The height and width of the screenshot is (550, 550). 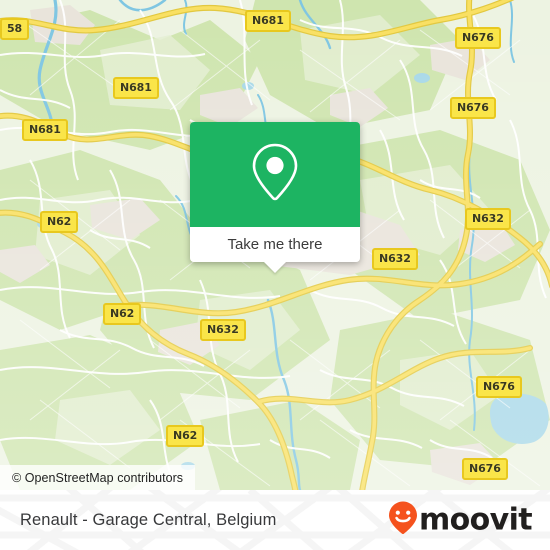 I want to click on moovit-brand-logo: moovit, so click(x=460, y=520).